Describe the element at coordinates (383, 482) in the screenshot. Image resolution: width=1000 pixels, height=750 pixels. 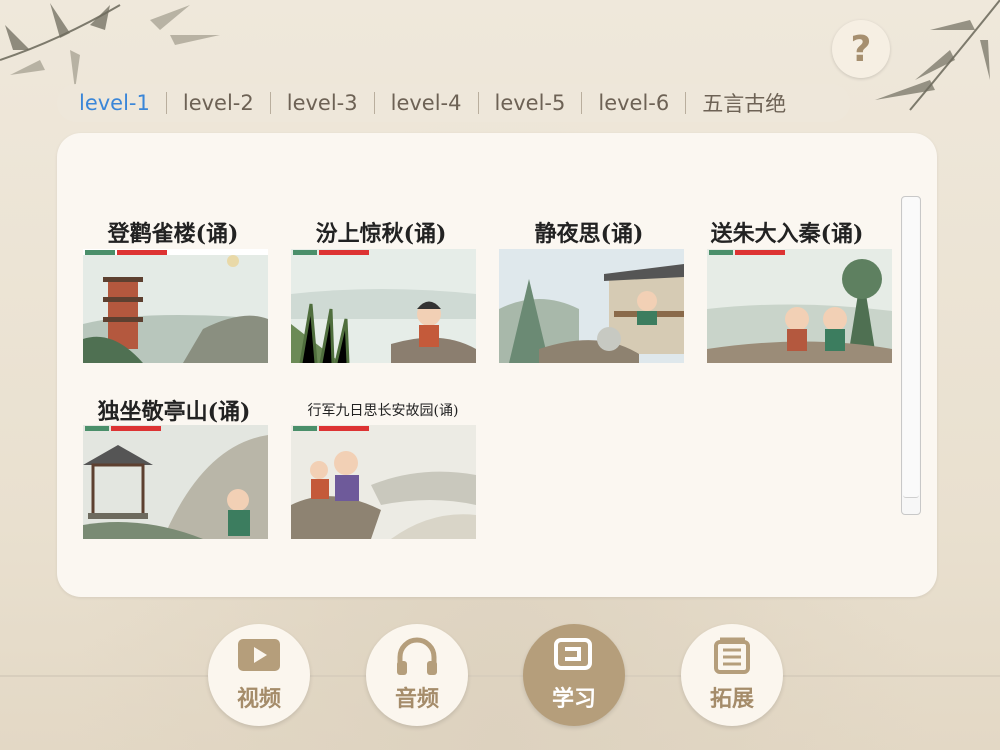
I see `soldier-cliff-thumbnail` at that location.